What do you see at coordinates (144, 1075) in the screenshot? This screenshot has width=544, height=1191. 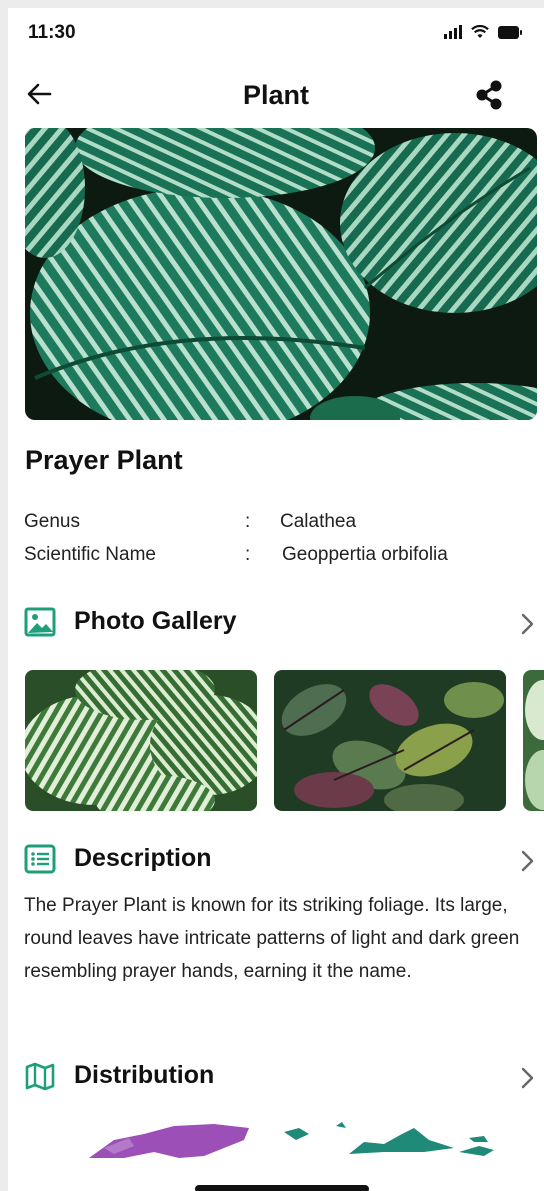 I see `section-title: Distribution` at bounding box center [144, 1075].